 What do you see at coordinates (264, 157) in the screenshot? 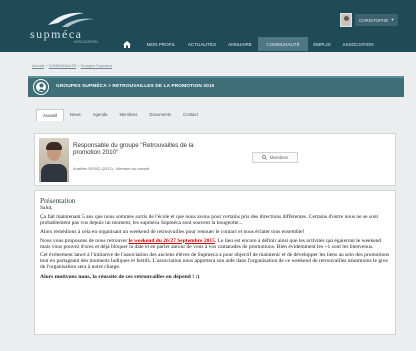
I see `search-icon` at bounding box center [264, 157].